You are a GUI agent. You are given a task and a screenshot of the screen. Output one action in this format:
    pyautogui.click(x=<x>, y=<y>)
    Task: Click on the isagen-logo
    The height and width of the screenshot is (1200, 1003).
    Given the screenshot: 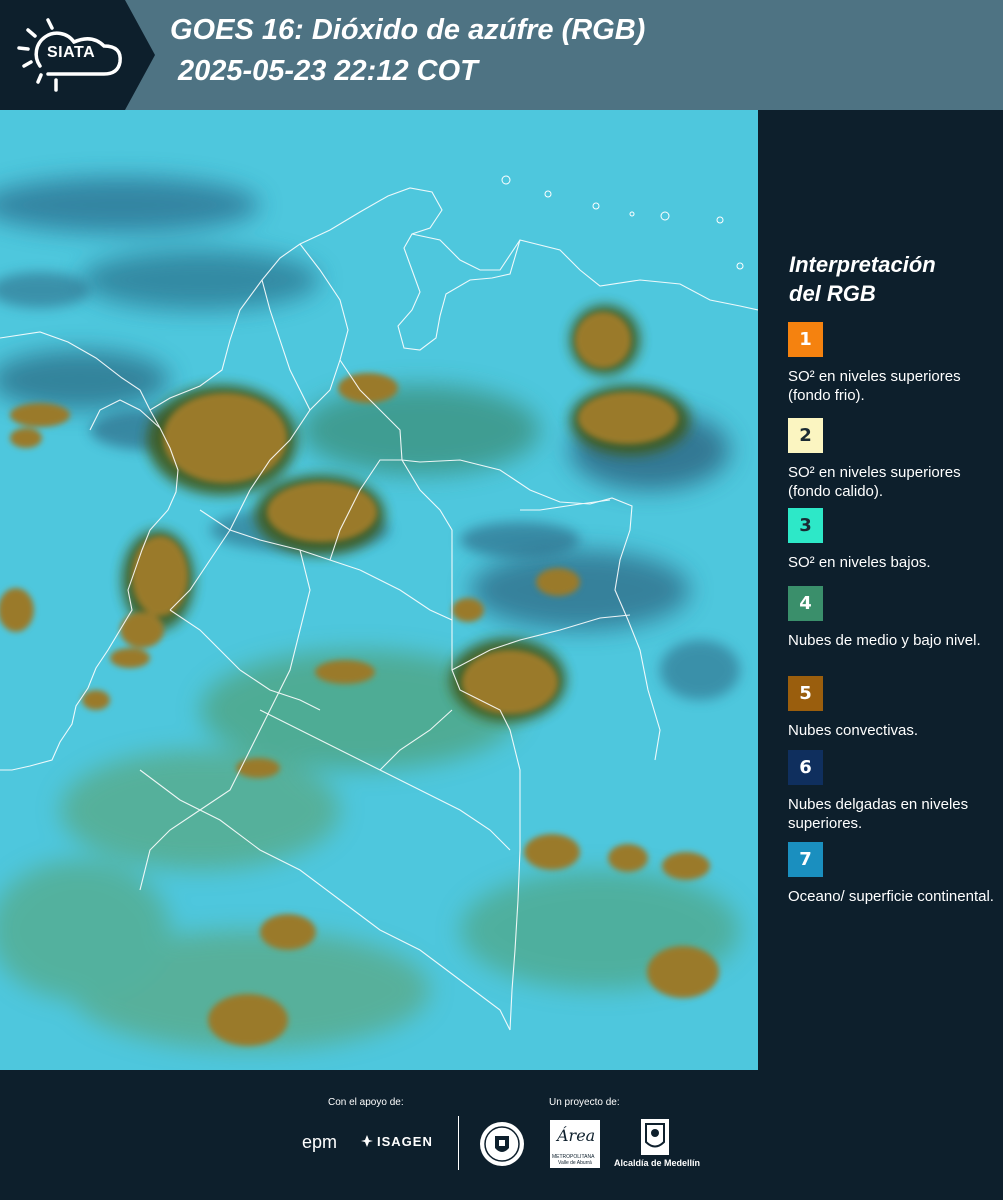 What is the action you would take?
    pyautogui.click(x=367, y=1143)
    